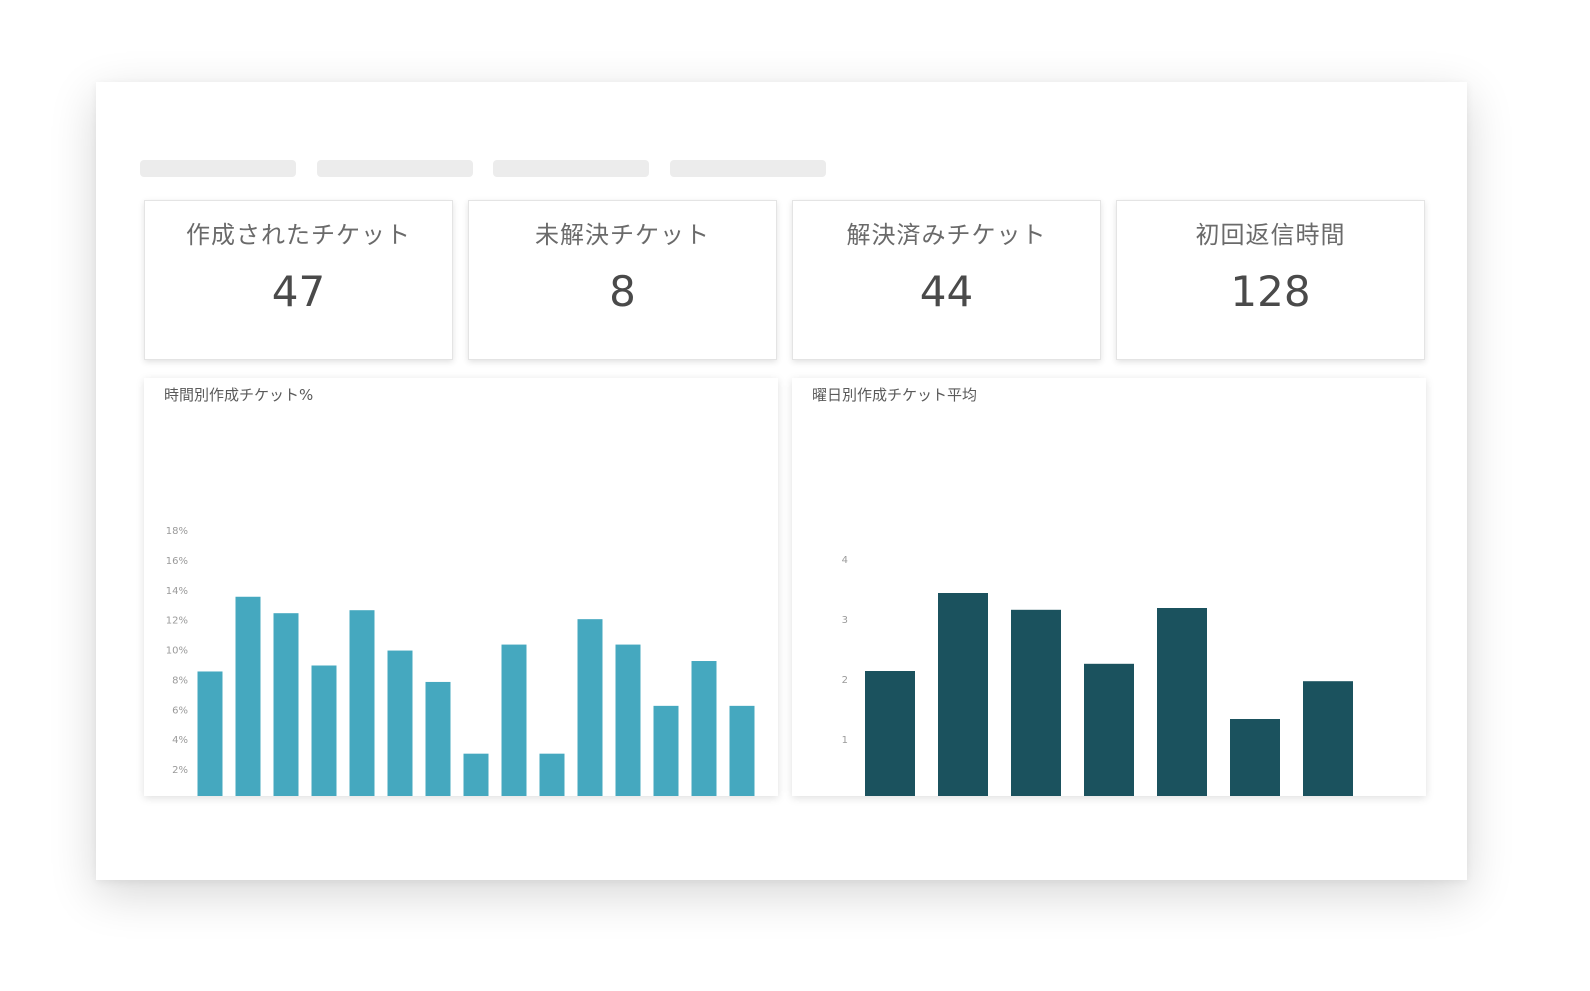 This screenshot has height=991, width=1590. I want to click on y-tick-label: 18%, so click(177, 531).